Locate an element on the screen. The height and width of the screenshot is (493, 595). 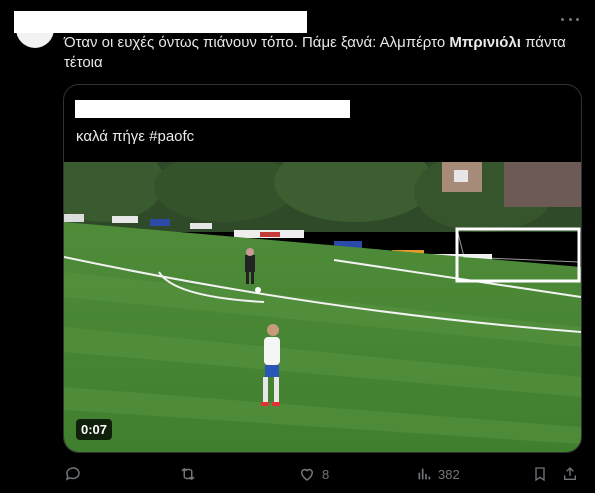
repost-button is located at coordinates (191, 474).